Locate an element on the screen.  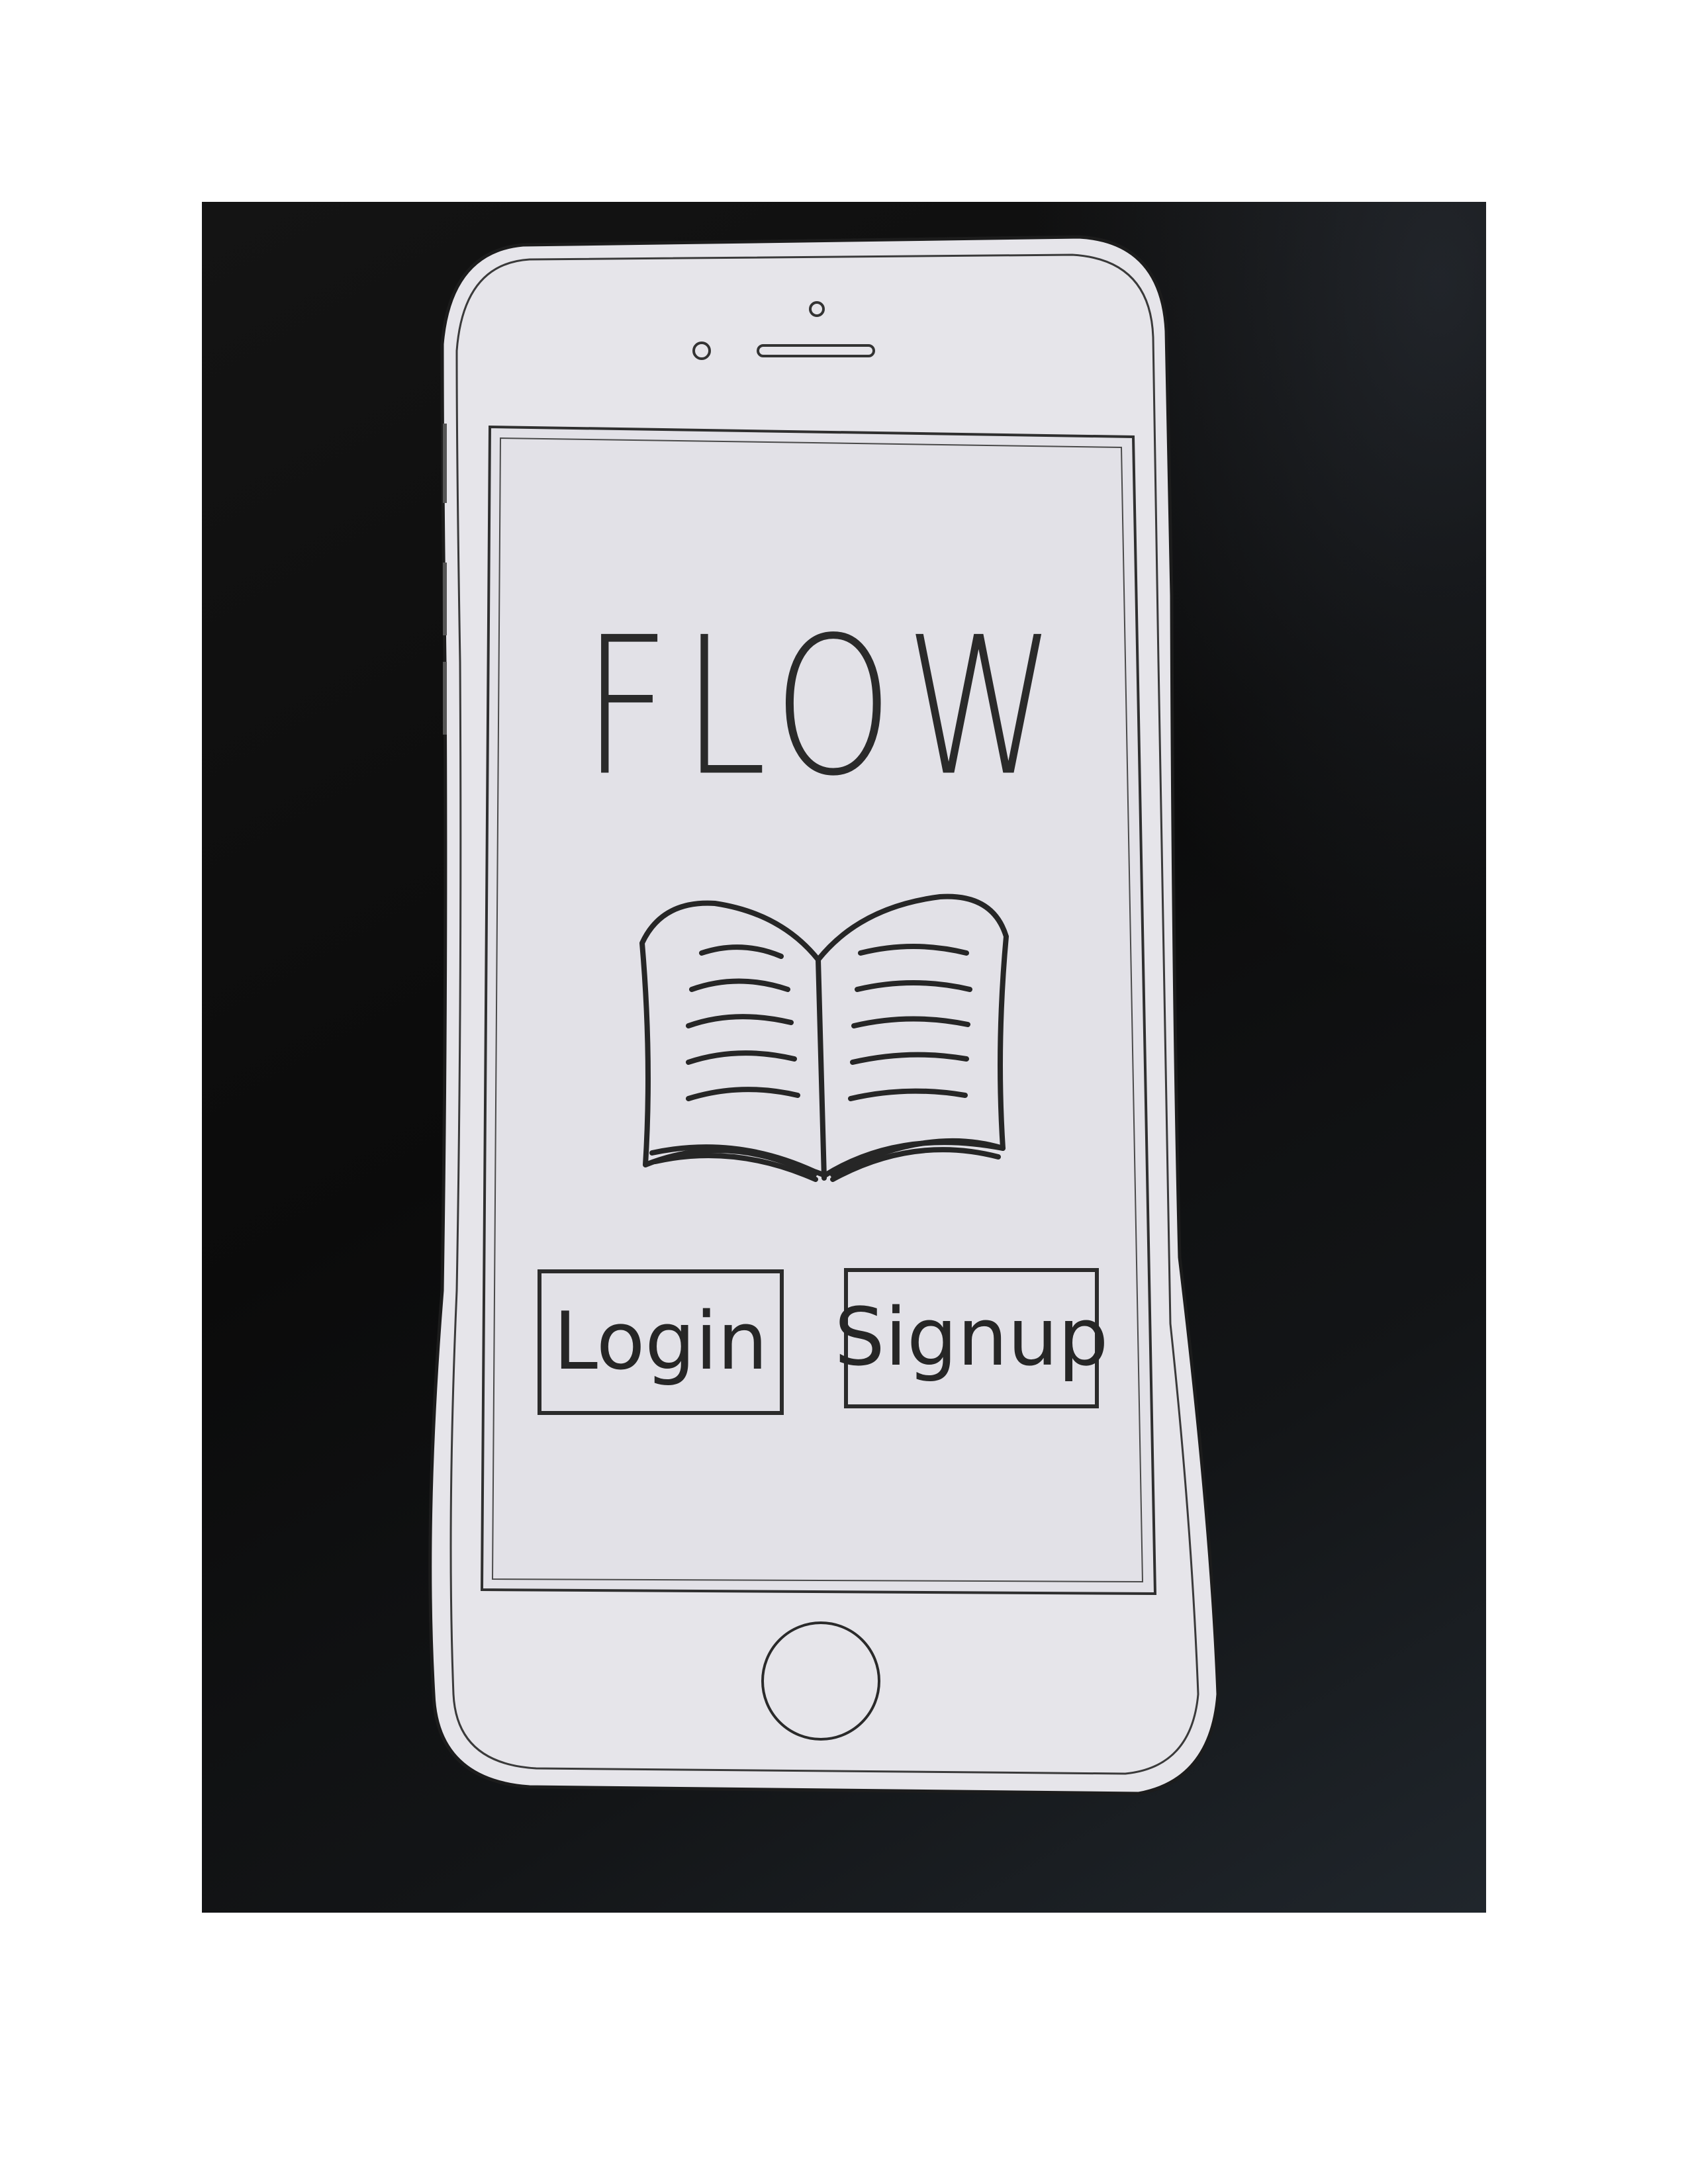
login-button-label: Login is located at coordinates (660, 1342).